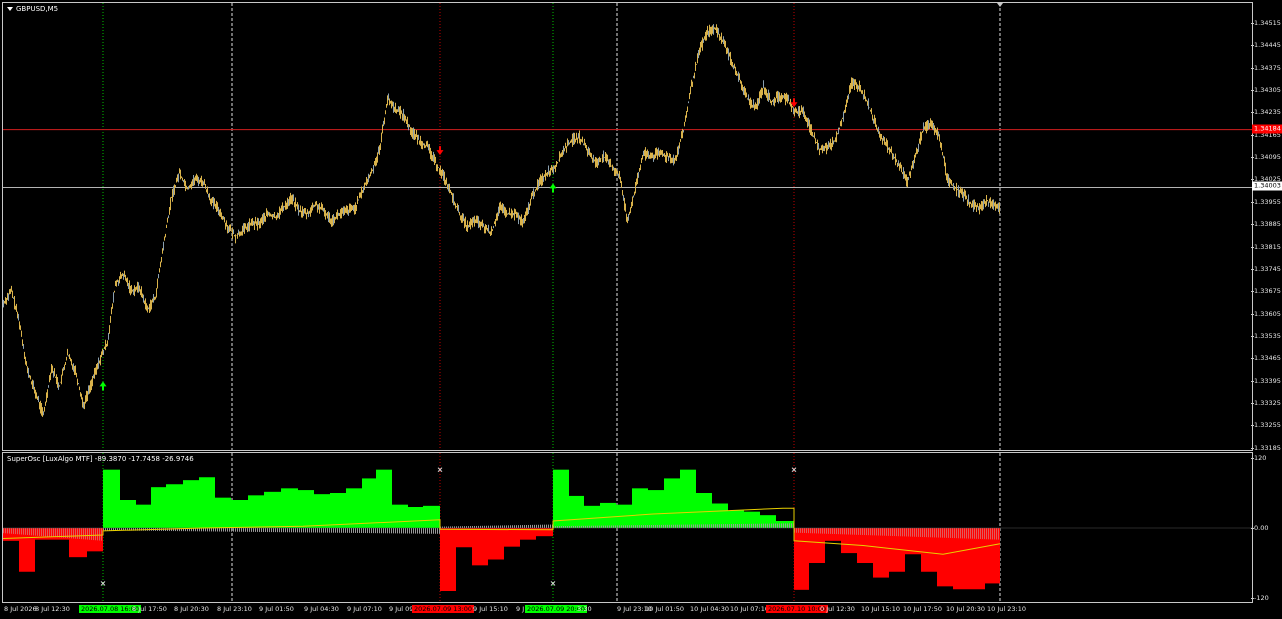  What do you see at coordinates (234, 609) in the screenshot?
I see `time-label: 8 Jul 23:10` at bounding box center [234, 609].